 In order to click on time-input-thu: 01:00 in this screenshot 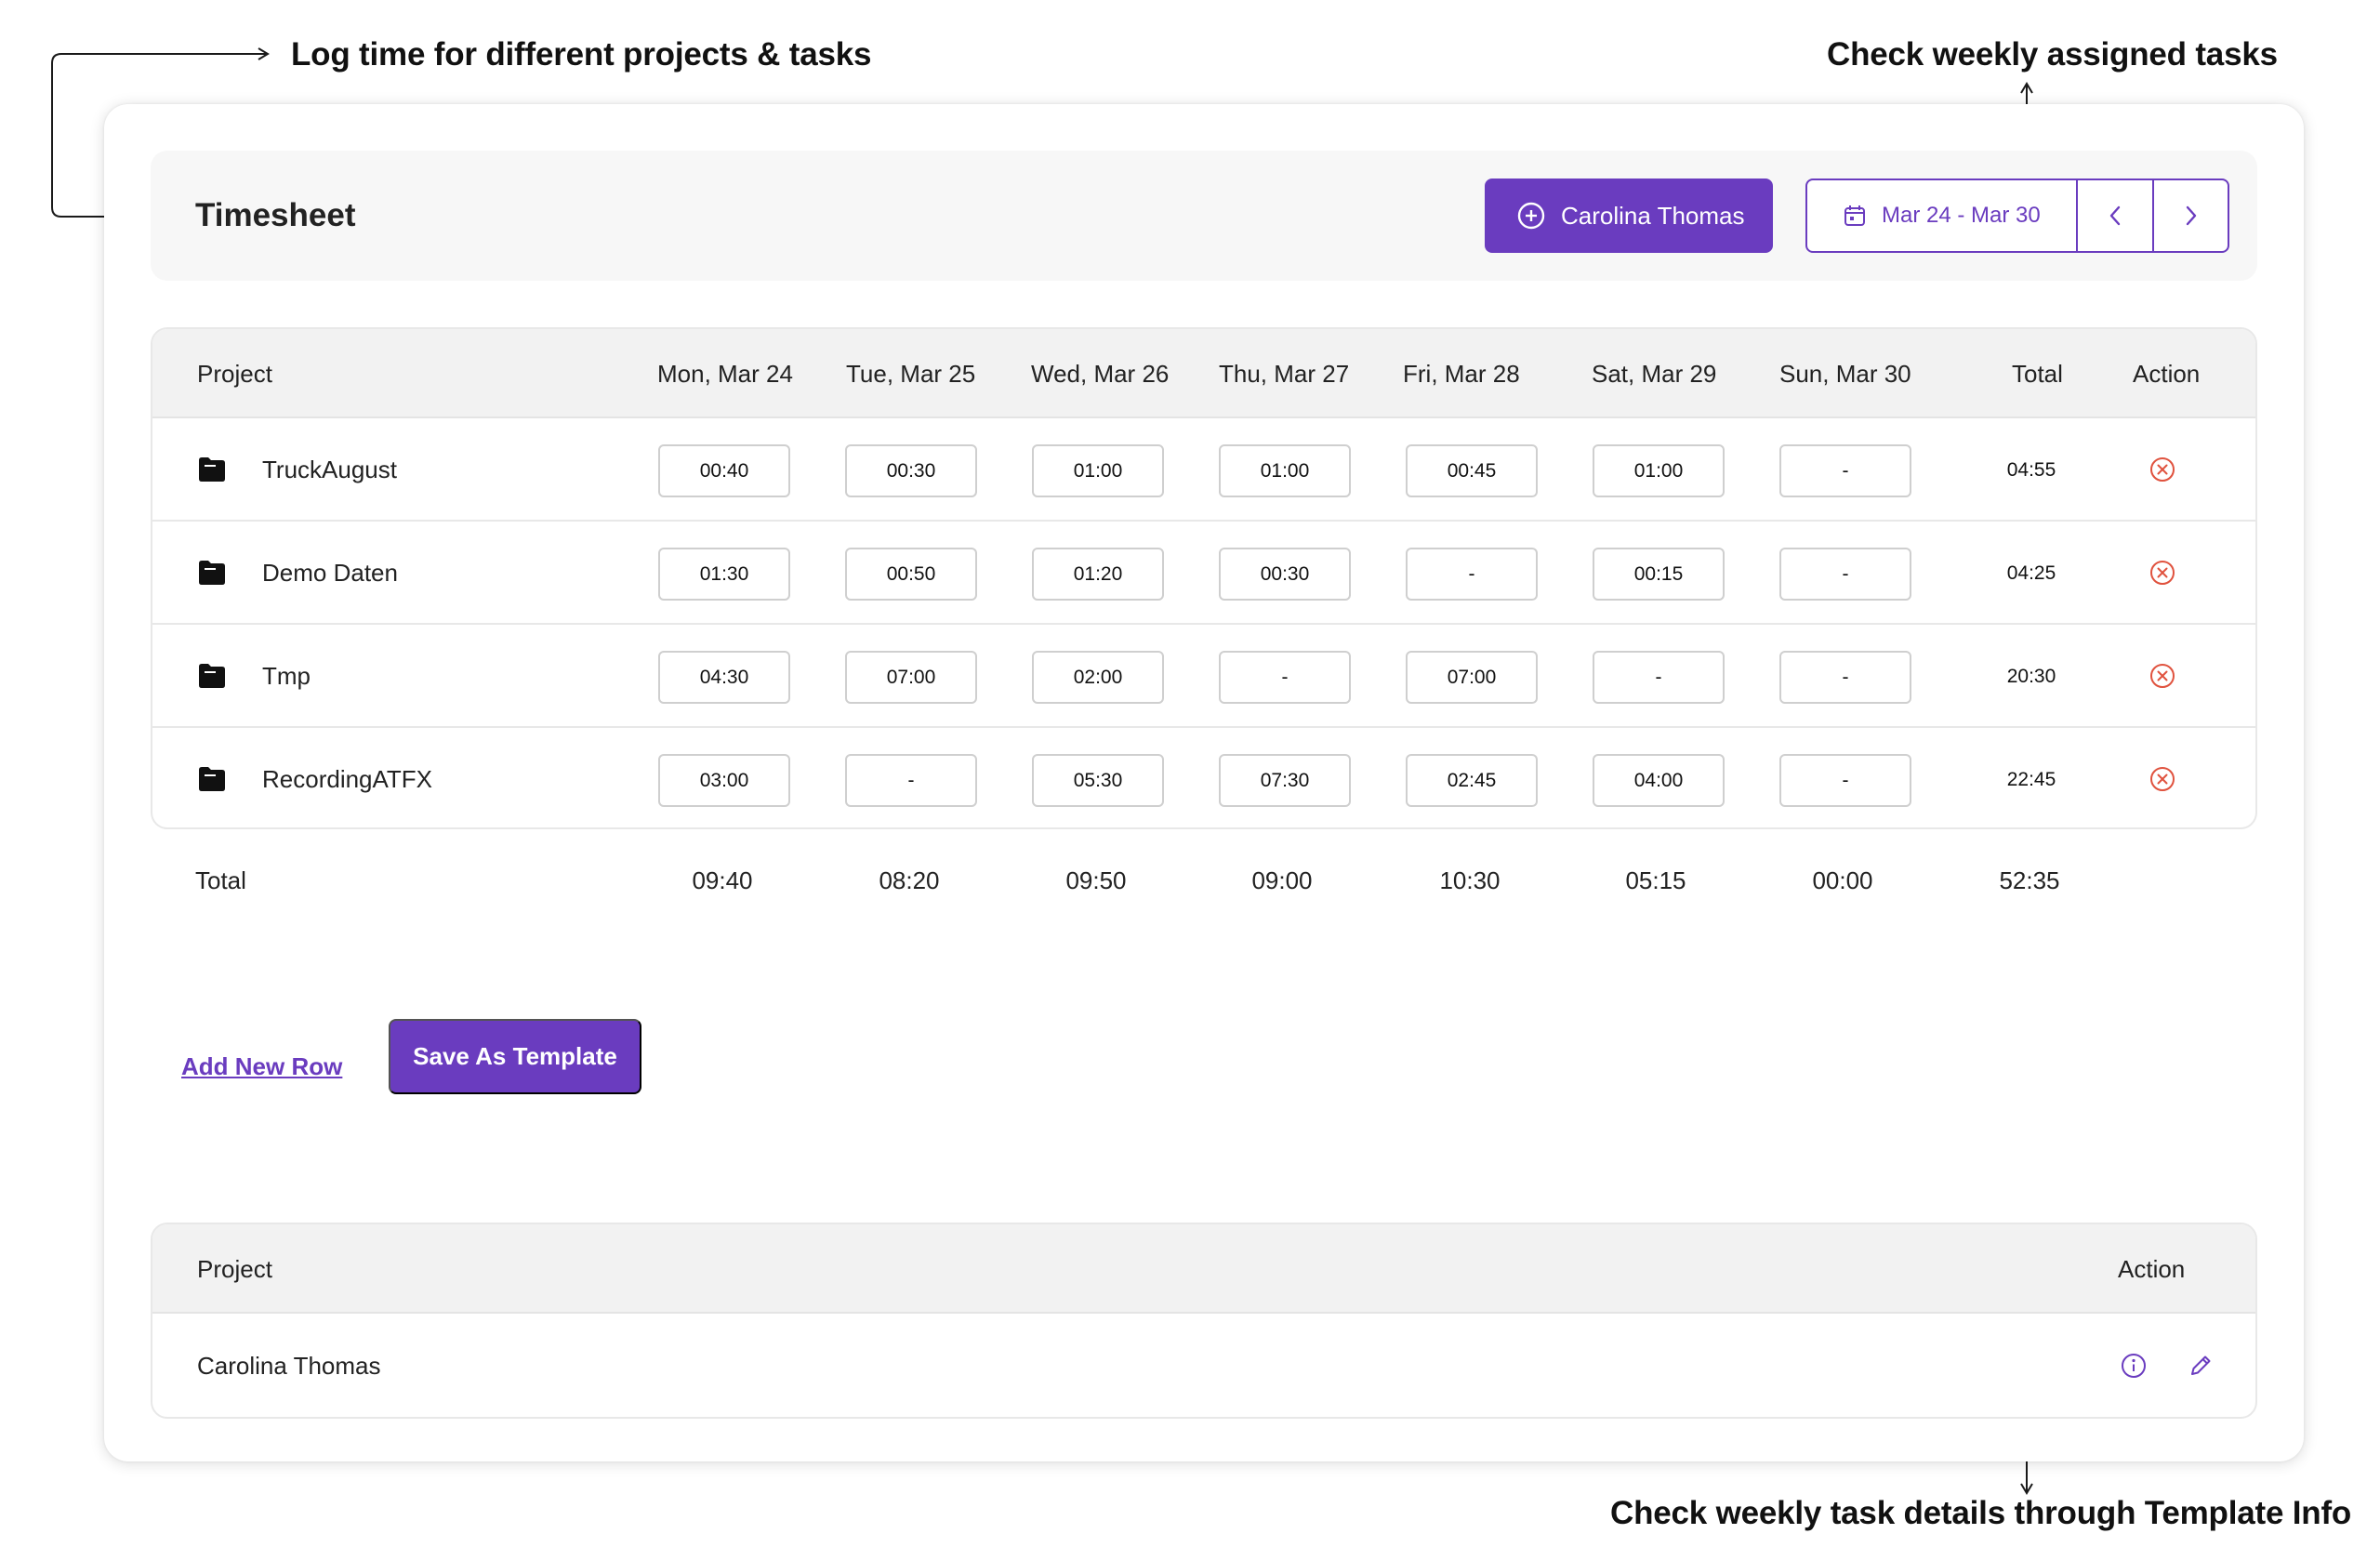, I will do `click(1285, 470)`.